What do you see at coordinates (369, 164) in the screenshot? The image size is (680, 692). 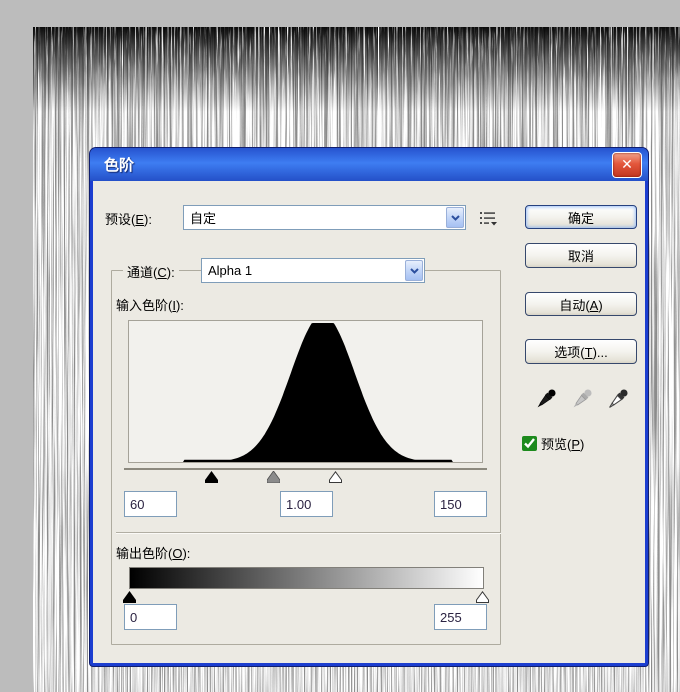 I see `dialog-titlebar: 色阶 ✕` at bounding box center [369, 164].